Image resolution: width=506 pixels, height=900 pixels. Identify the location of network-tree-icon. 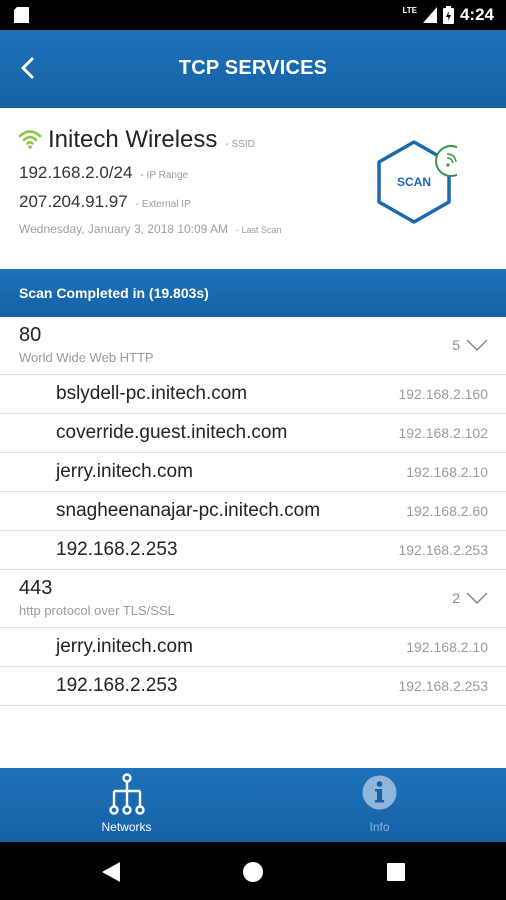
(127, 794).